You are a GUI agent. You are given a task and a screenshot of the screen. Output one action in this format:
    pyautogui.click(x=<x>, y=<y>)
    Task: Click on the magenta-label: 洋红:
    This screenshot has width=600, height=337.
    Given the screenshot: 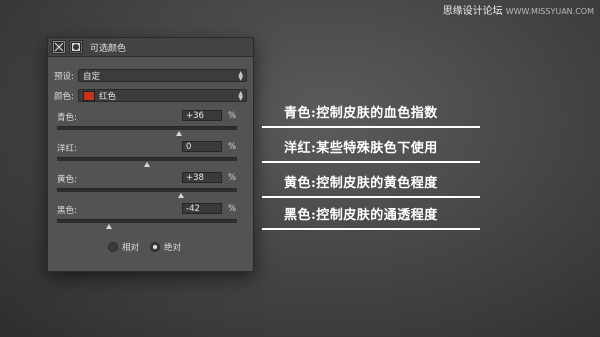 What is the action you would take?
    pyautogui.click(x=67, y=149)
    